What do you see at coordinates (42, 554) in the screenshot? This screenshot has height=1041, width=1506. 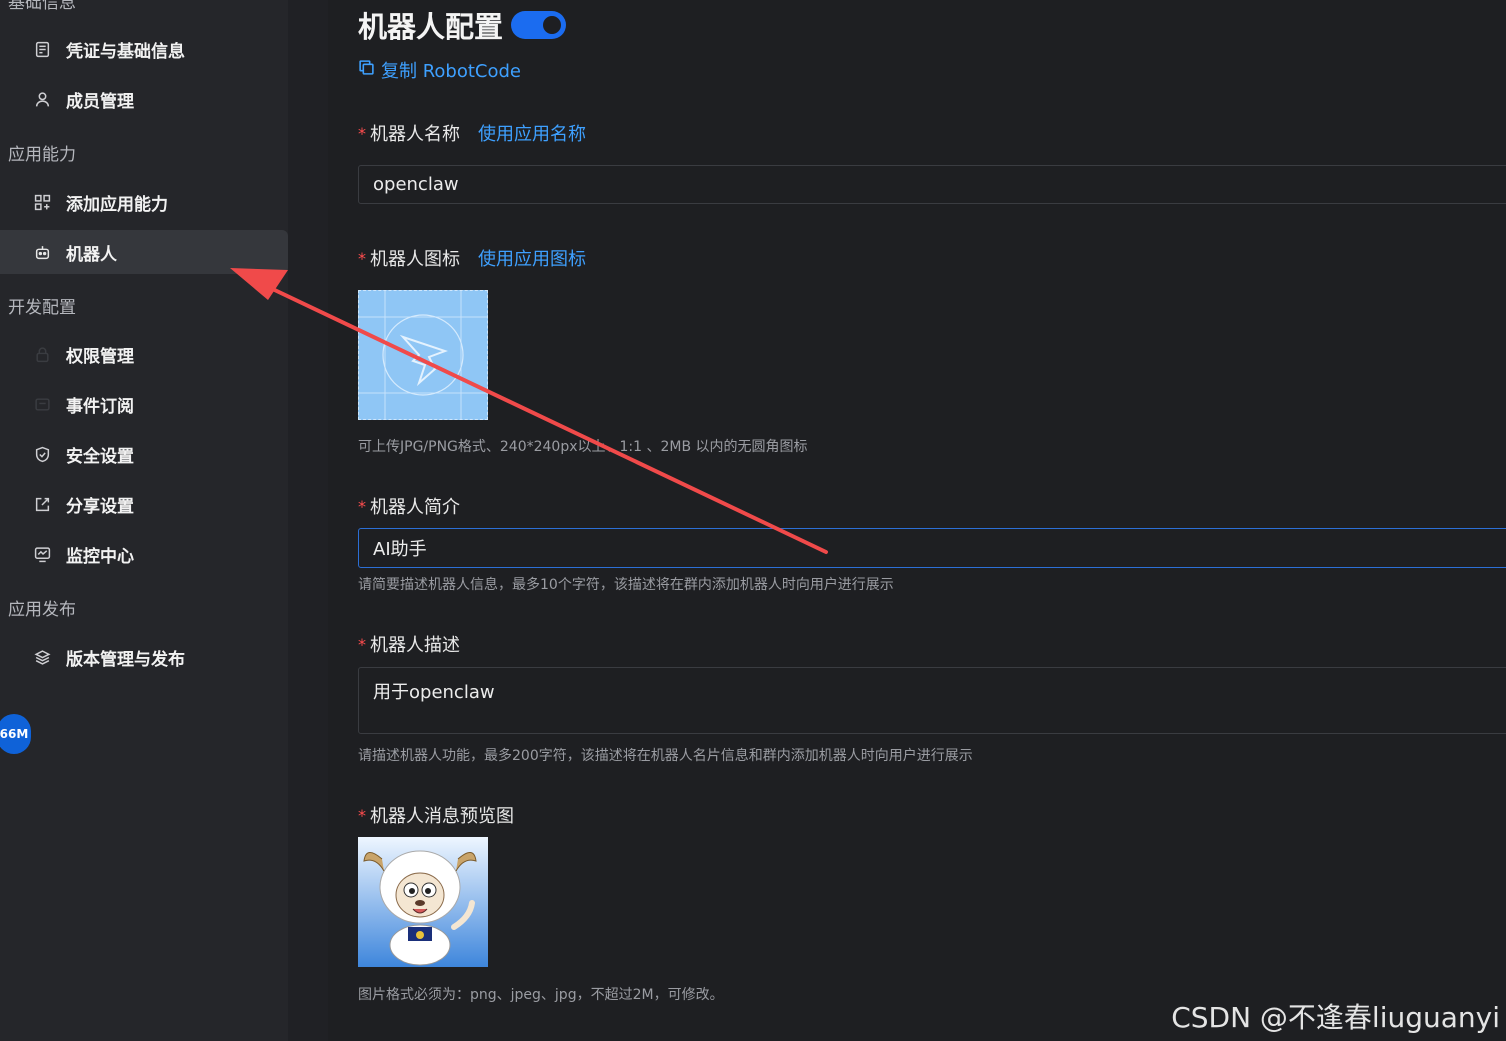 I see `monitor-icon` at bounding box center [42, 554].